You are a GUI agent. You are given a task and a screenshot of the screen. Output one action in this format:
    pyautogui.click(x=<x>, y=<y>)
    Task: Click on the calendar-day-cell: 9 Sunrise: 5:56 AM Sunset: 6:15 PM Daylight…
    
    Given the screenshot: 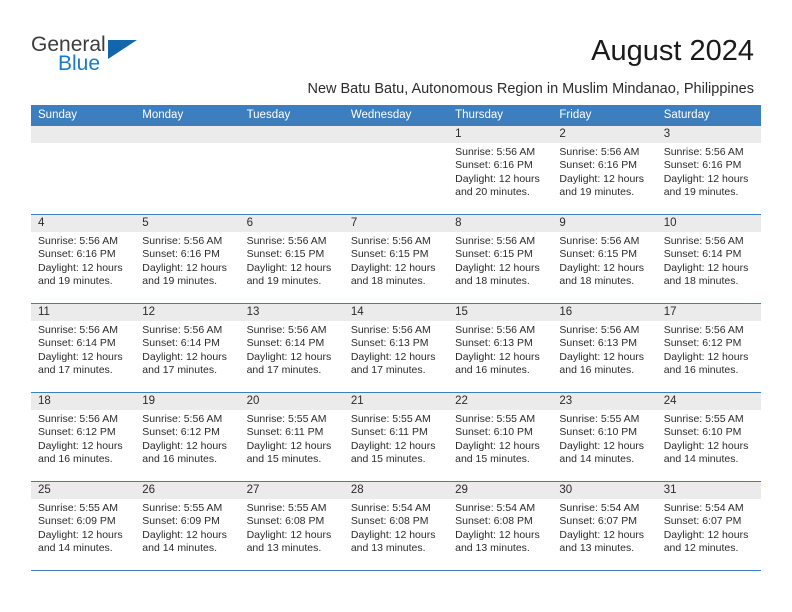 What is the action you would take?
    pyautogui.click(x=604, y=259)
    